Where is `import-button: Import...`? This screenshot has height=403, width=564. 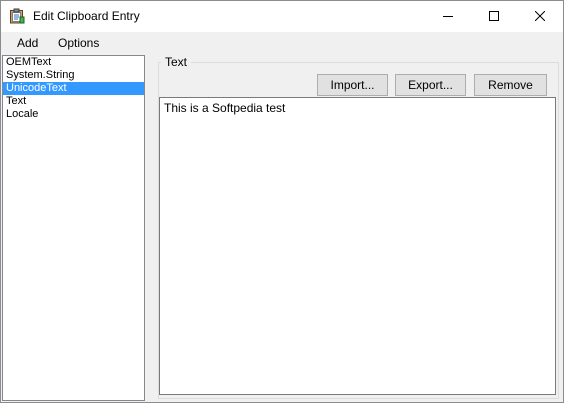 import-button: Import... is located at coordinates (352, 85).